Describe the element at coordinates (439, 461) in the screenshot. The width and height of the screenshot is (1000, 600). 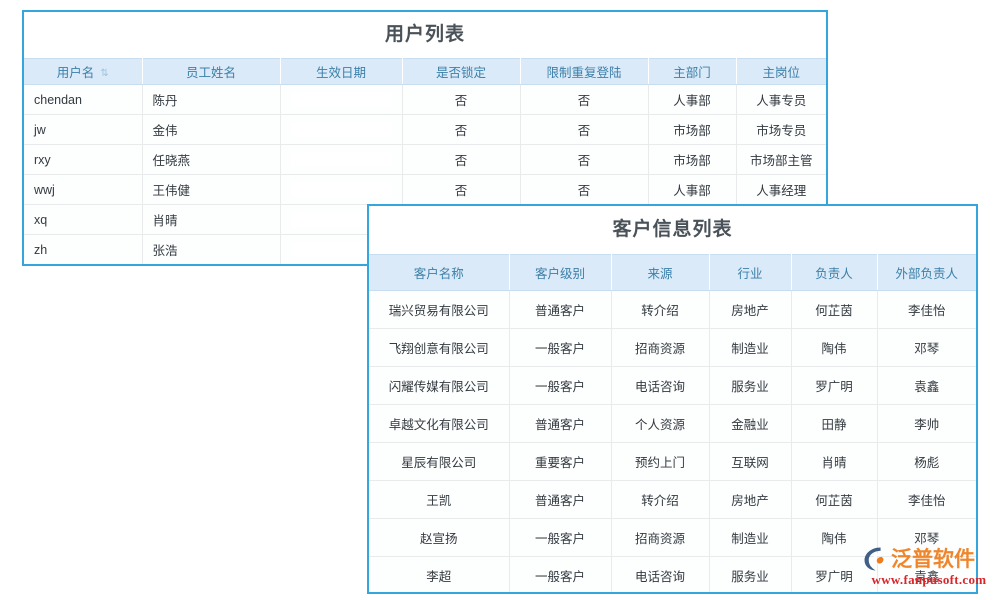
I see `cell-customer-name: 星辰有限公司` at that location.